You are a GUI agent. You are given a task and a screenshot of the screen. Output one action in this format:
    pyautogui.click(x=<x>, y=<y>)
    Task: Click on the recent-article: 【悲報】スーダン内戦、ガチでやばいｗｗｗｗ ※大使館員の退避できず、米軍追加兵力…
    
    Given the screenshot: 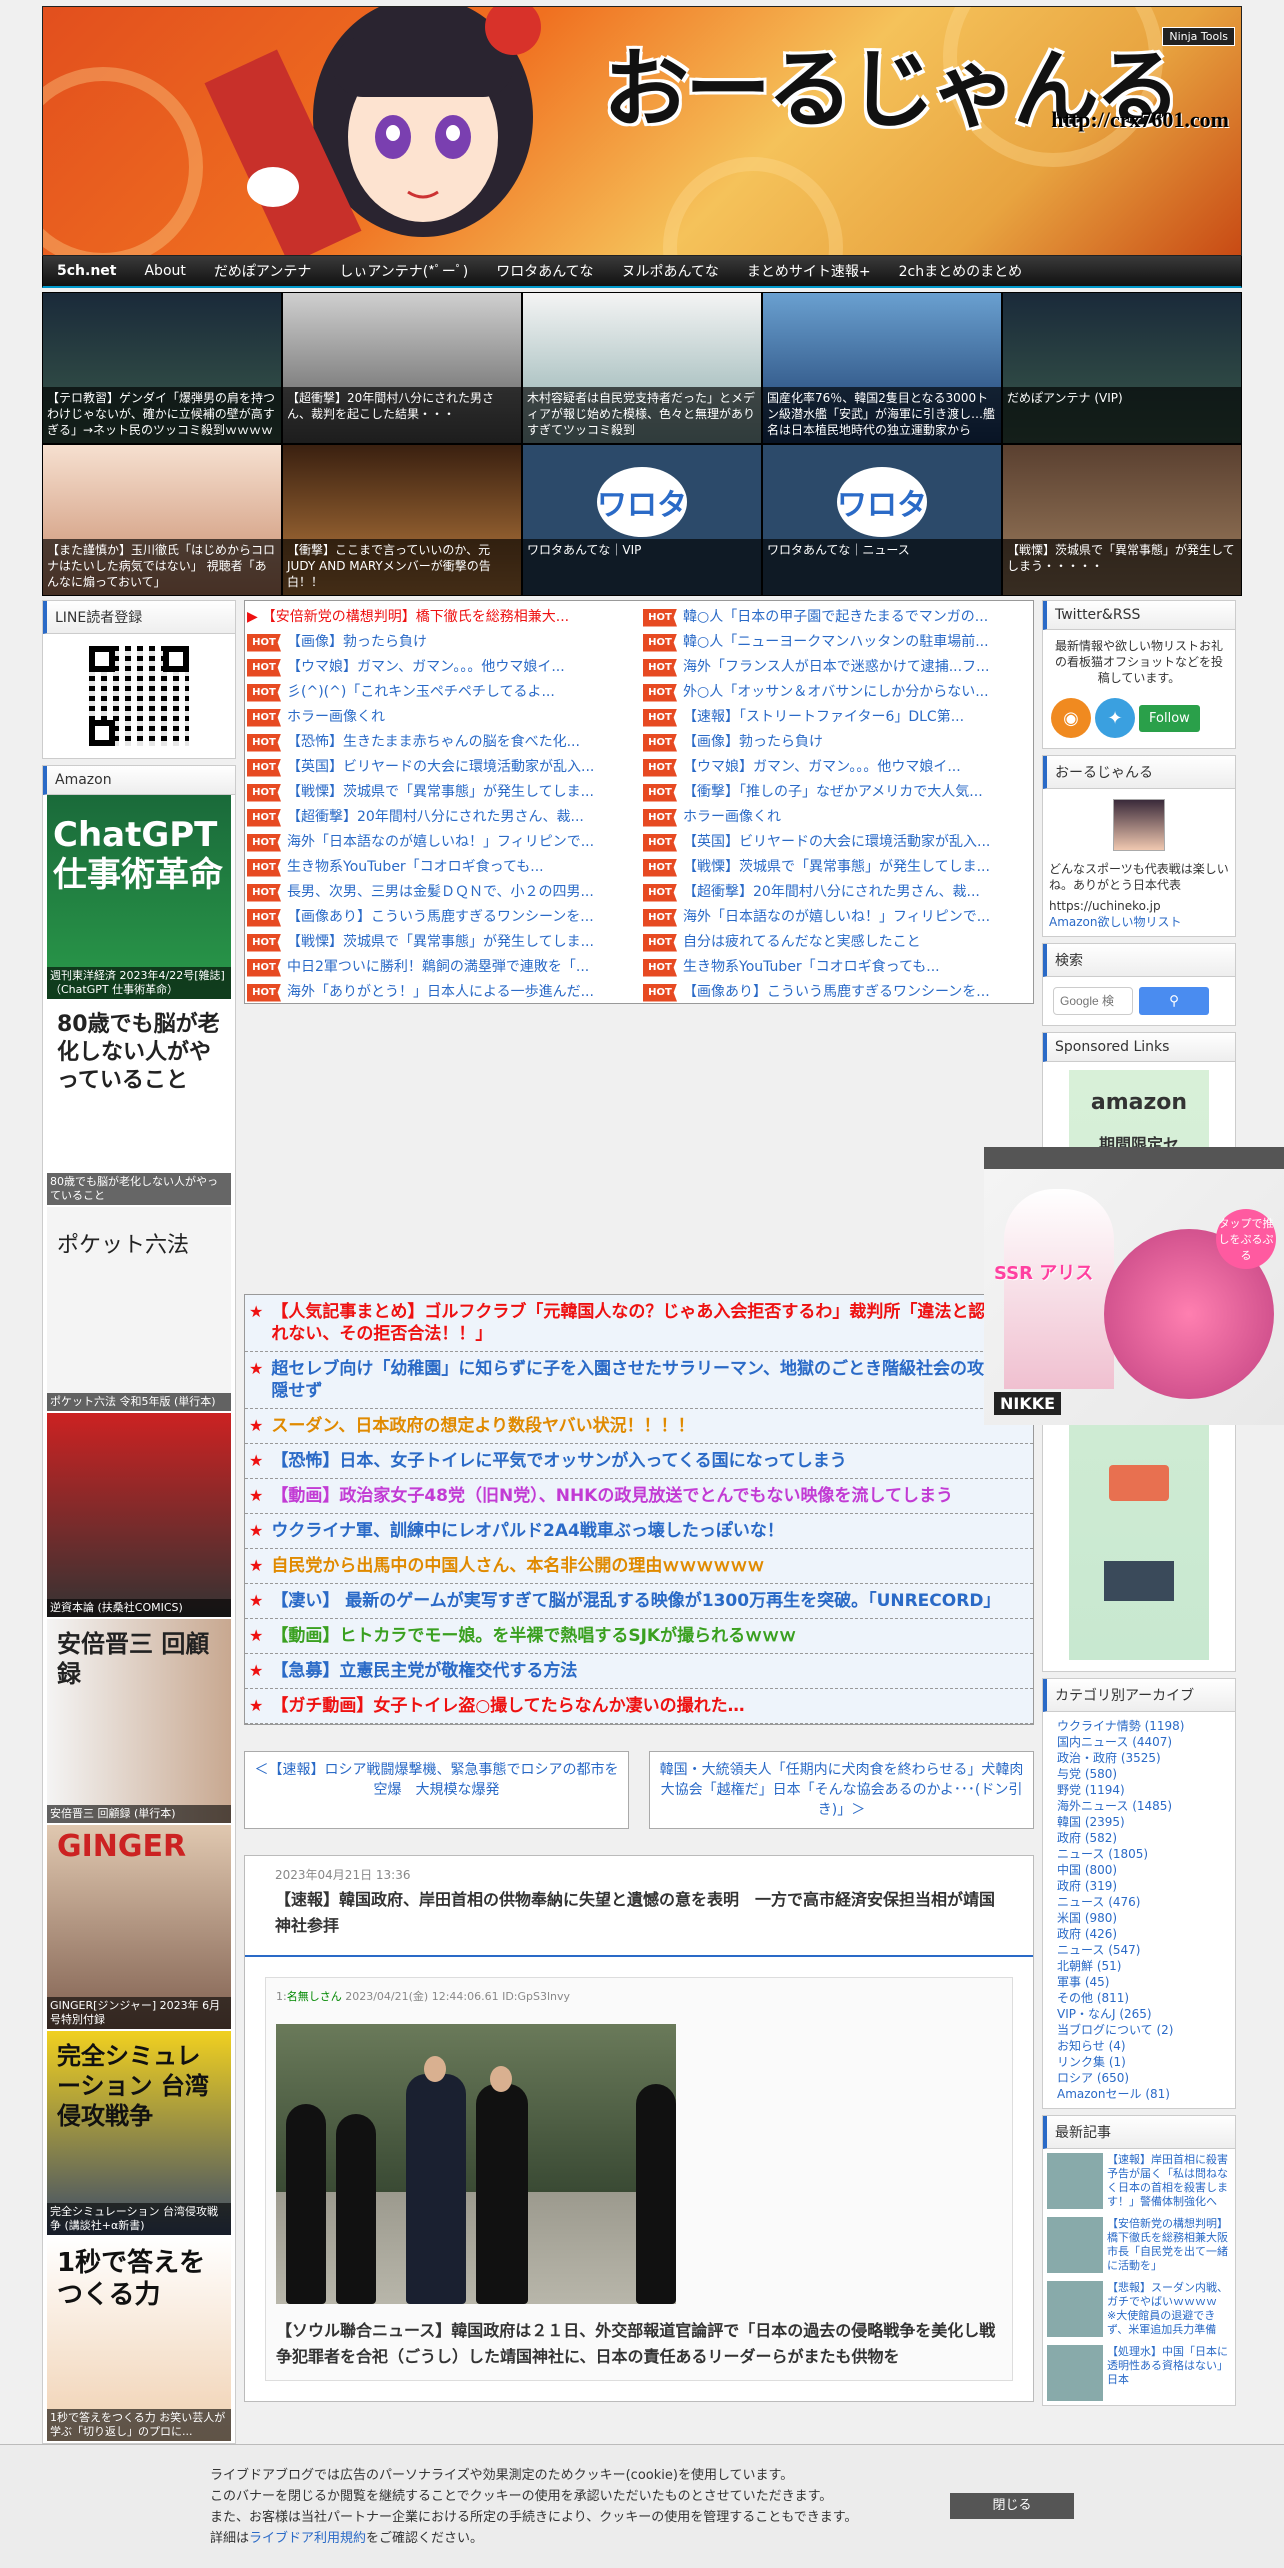 What is the action you would take?
    pyautogui.click(x=1139, y=2309)
    